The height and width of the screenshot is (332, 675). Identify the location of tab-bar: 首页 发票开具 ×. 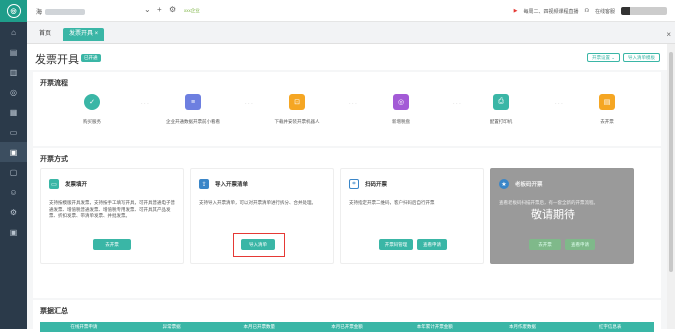
(351, 33).